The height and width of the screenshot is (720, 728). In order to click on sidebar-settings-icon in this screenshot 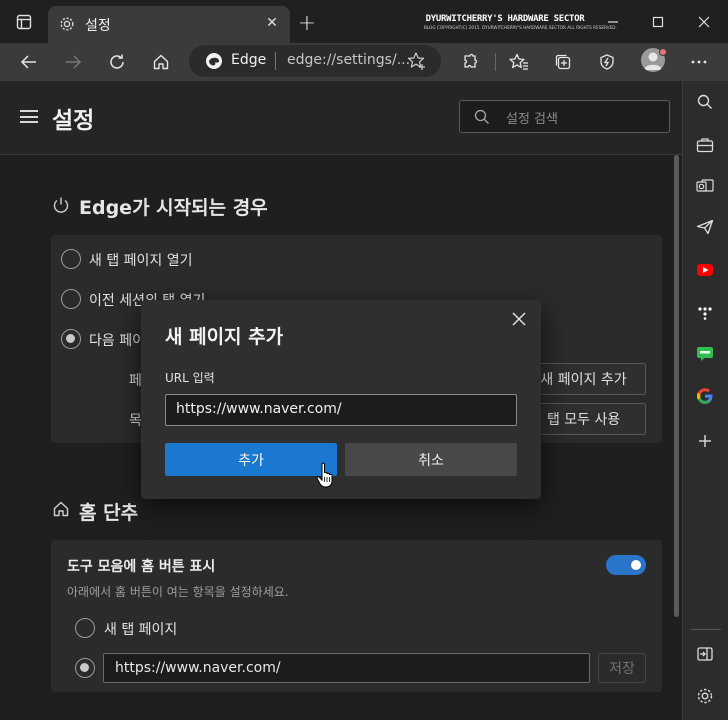, I will do `click(705, 696)`.